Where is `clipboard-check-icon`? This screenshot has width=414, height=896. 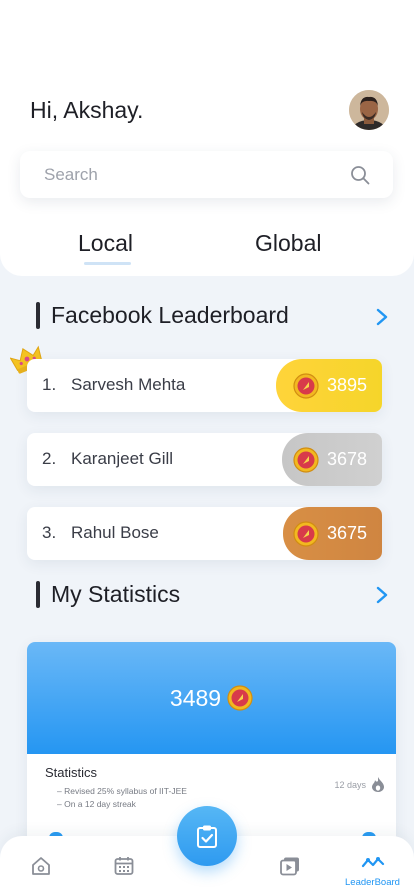 clipboard-check-icon is located at coordinates (207, 836).